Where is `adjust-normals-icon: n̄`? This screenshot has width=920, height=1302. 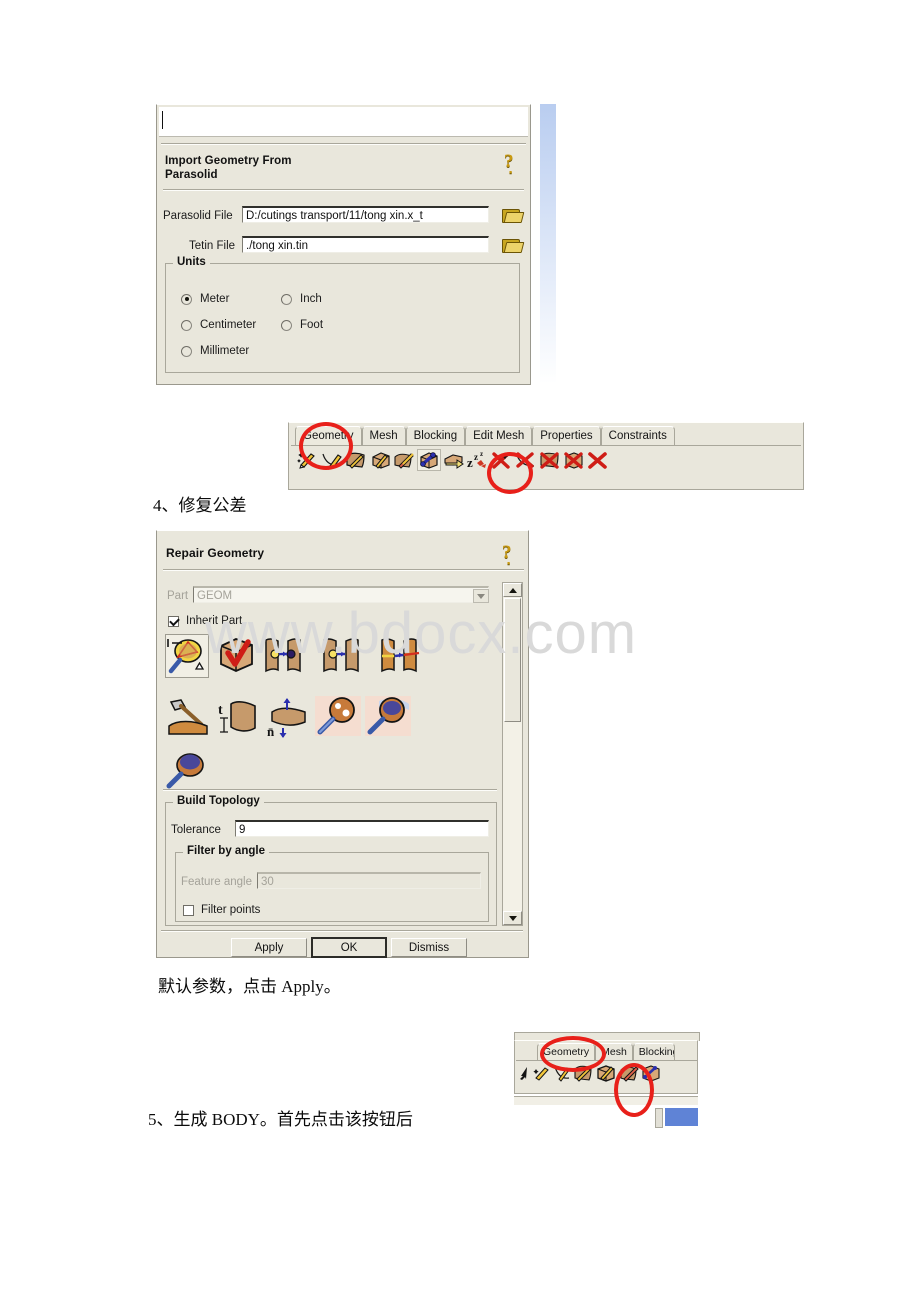
adjust-normals-icon: n̄ is located at coordinates (288, 718).